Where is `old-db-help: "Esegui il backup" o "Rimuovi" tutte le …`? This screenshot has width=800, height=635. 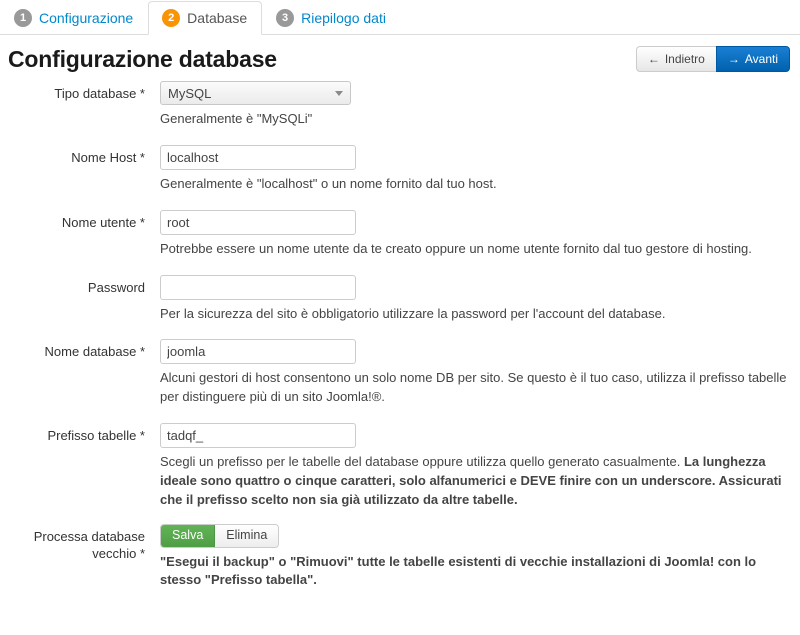 old-db-help: "Esegui il backup" o "Rimuovi" tutte le … is located at coordinates (458, 570).